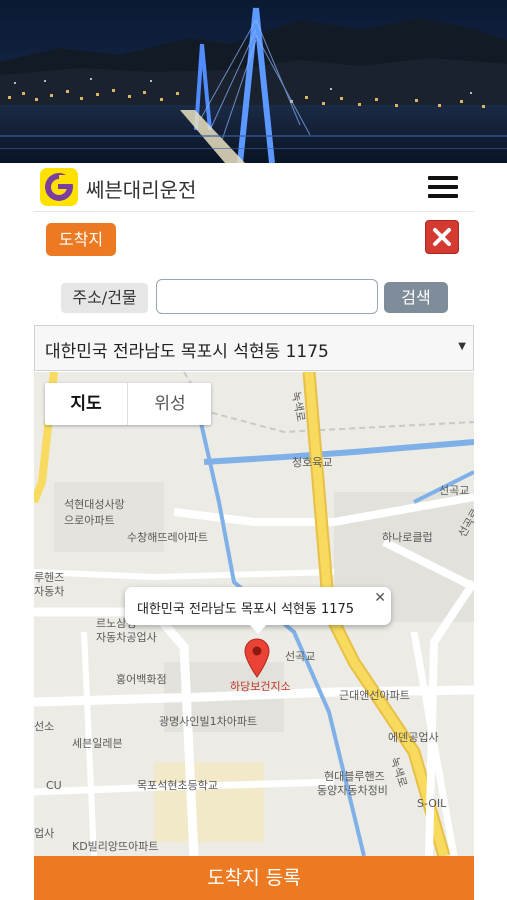 Image resolution: width=507 pixels, height=900 pixels. What do you see at coordinates (44, 833) in the screenshot?
I see `map-label: 업사` at bounding box center [44, 833].